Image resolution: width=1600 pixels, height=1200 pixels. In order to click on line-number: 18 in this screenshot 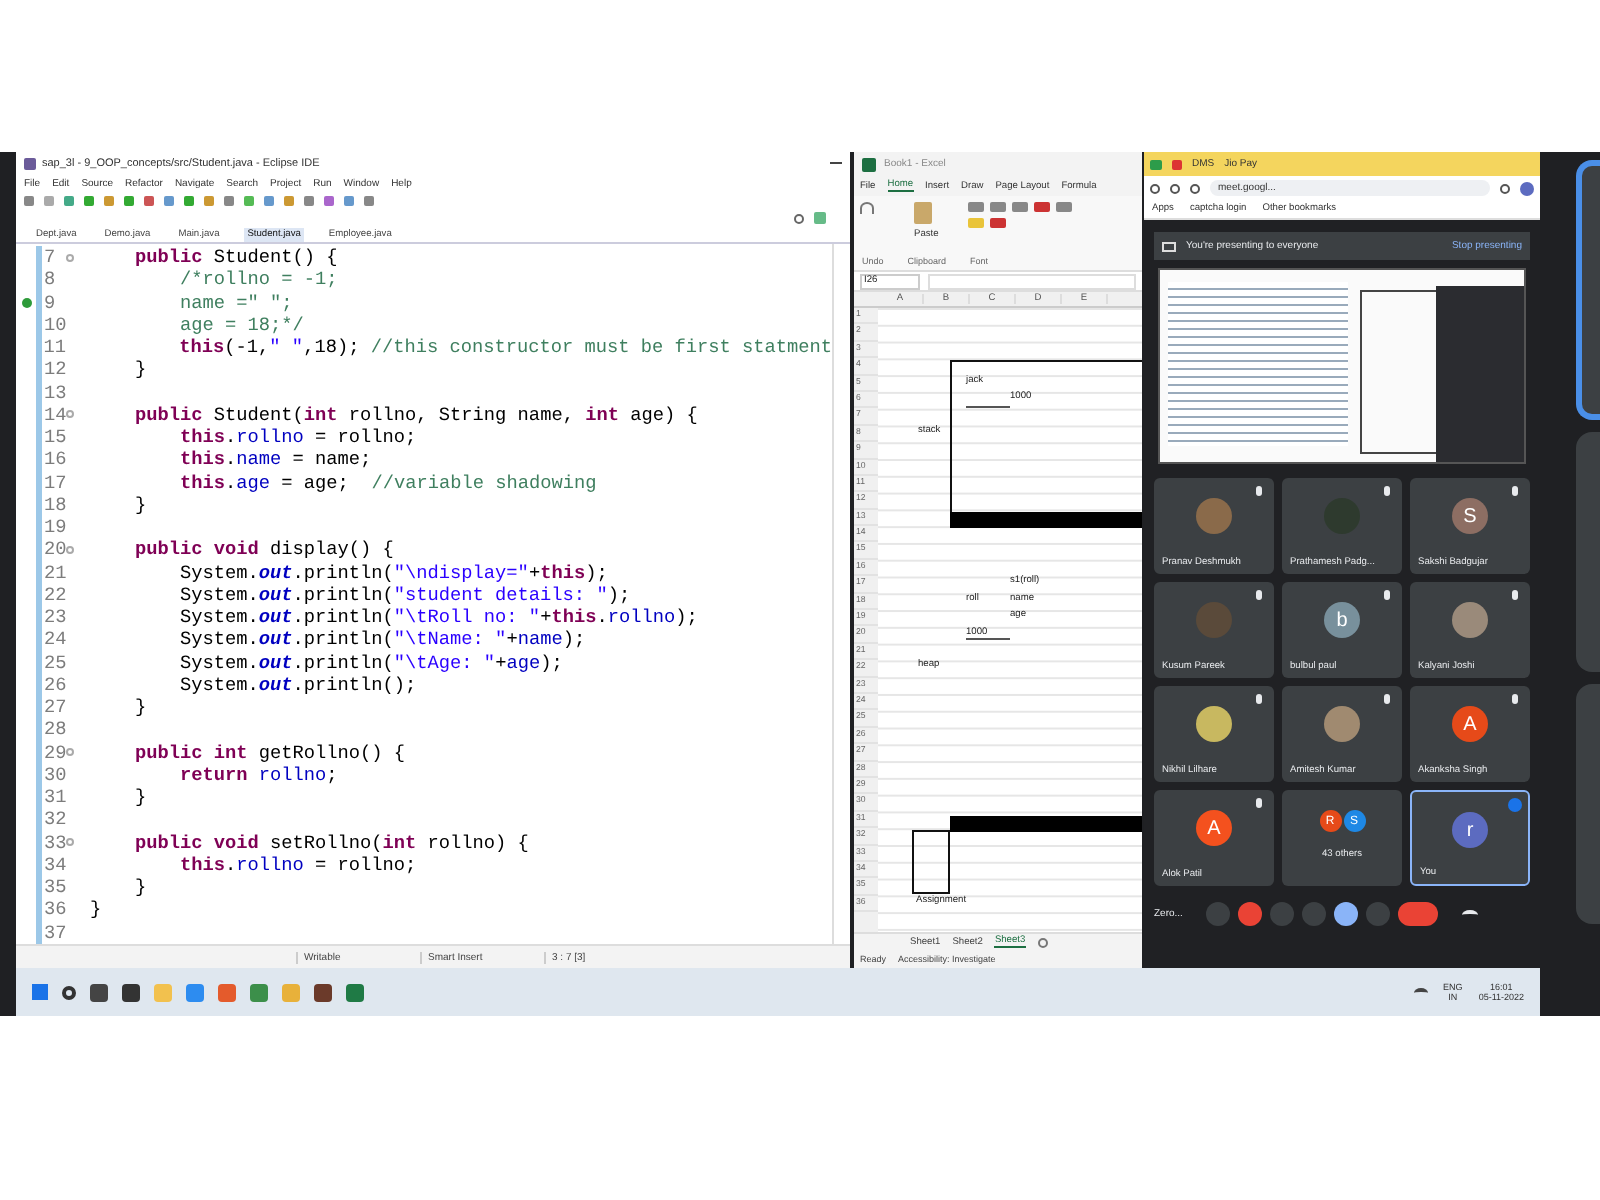, I will do `click(51, 504)`.